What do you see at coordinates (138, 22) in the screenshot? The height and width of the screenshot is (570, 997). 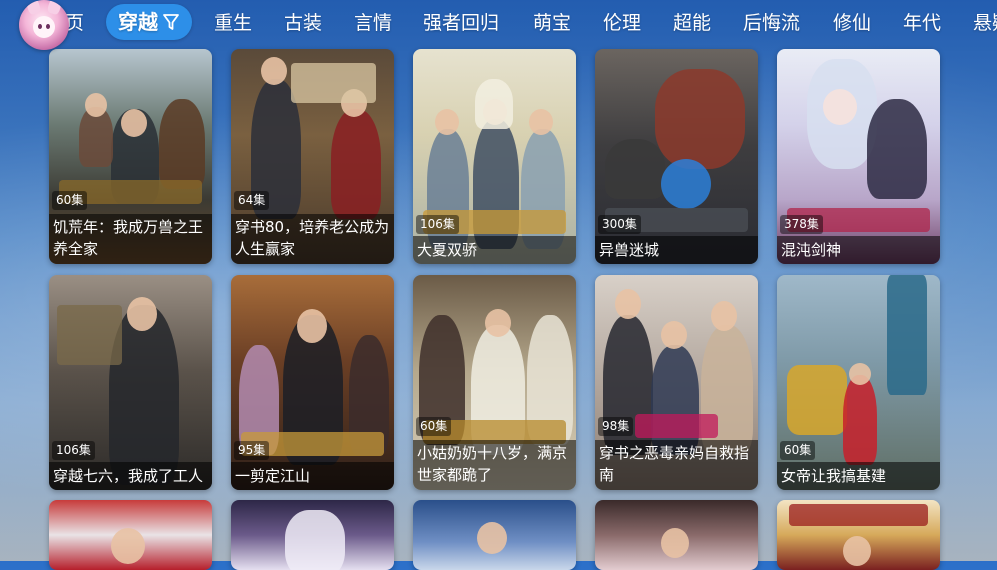 I see `tab-label: 穿越` at bounding box center [138, 22].